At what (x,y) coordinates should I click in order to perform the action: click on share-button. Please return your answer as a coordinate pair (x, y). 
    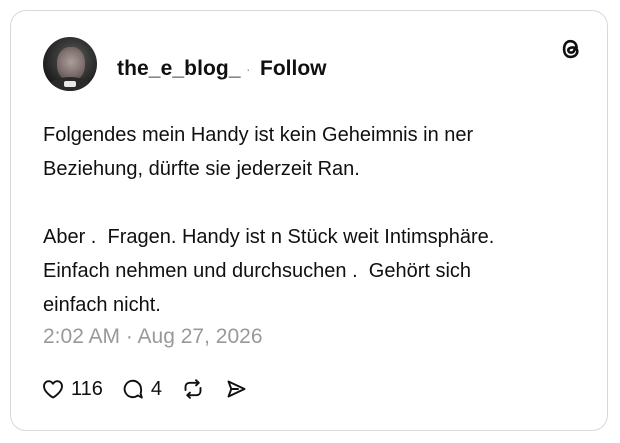
    Looking at the image, I should click on (236, 389).